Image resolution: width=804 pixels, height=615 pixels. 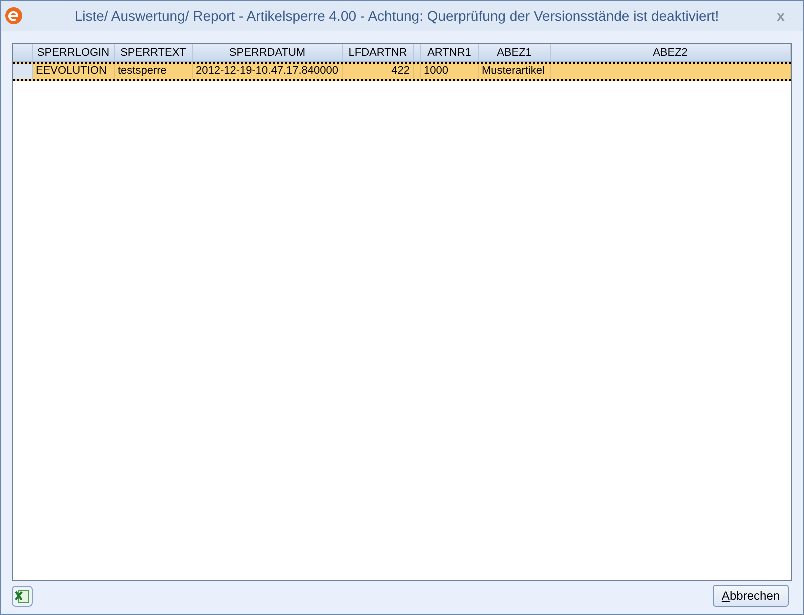 I want to click on table-row: EEVOLUTION testsperre 2012-12-19-10.47.17.840000 422 1000 Musterartikel, so click(x=402, y=71).